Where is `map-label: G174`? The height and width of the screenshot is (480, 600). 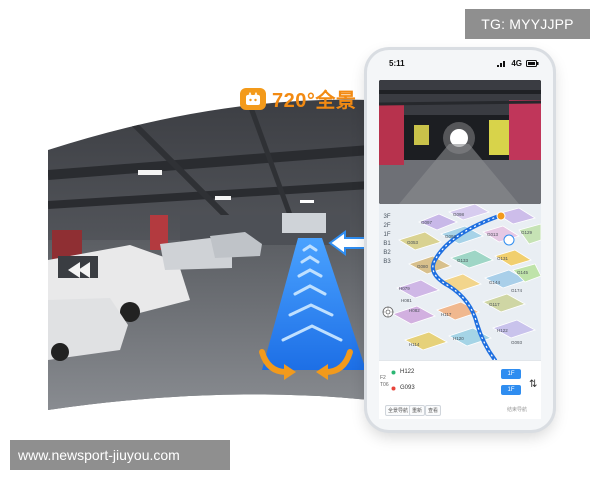 map-label: G174 is located at coordinates (517, 290).